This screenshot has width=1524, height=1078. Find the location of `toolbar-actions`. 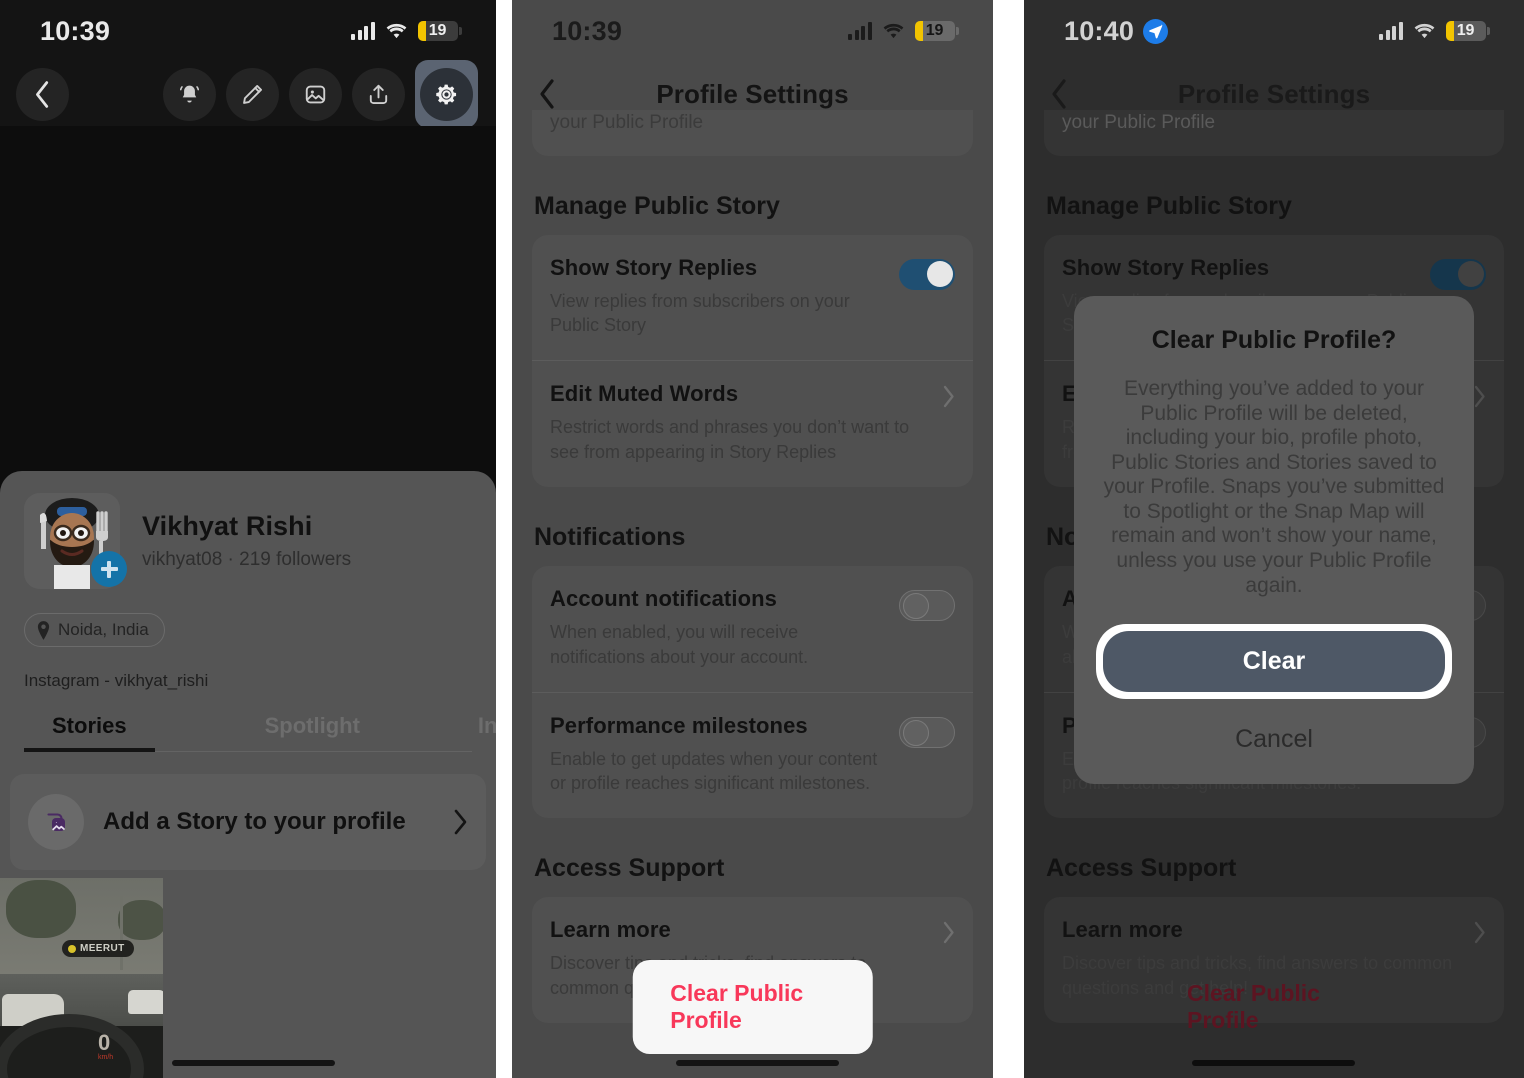

toolbar-actions is located at coordinates (284, 94).